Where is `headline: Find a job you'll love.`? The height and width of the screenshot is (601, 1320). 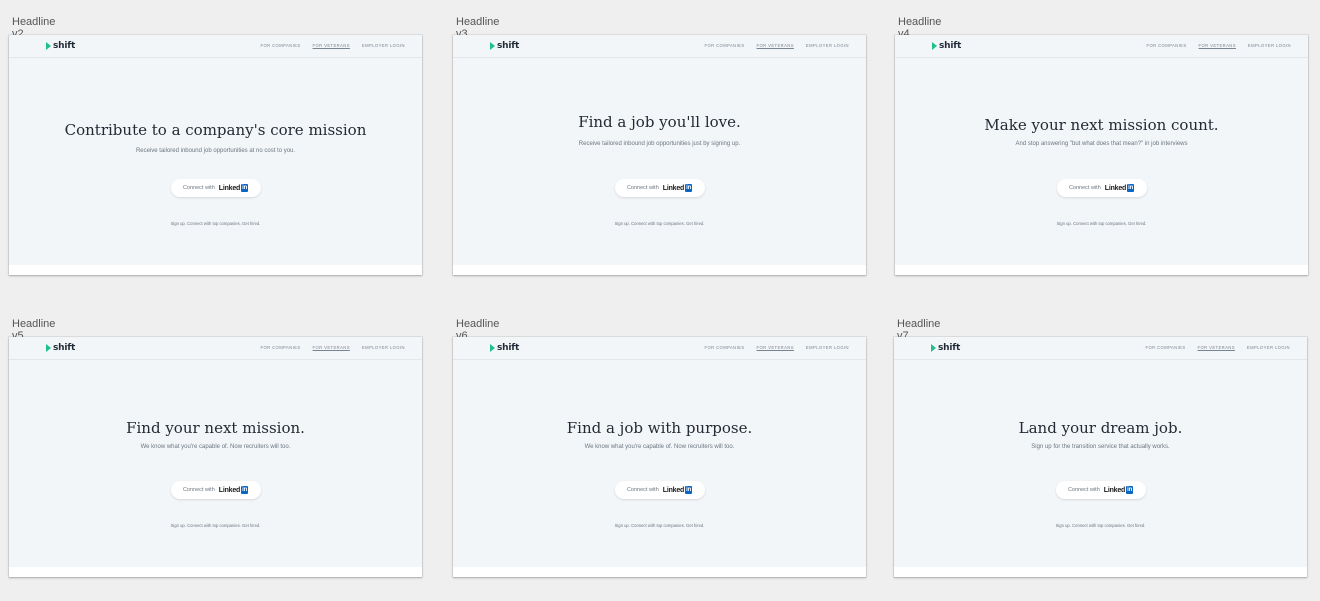
headline: Find a job you'll love. is located at coordinates (659, 122).